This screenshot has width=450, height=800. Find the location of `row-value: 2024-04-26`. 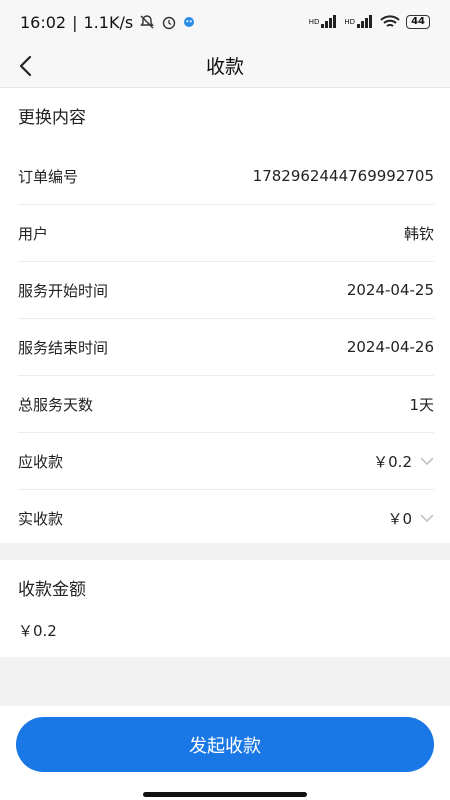

row-value: 2024-04-26 is located at coordinates (390, 347).